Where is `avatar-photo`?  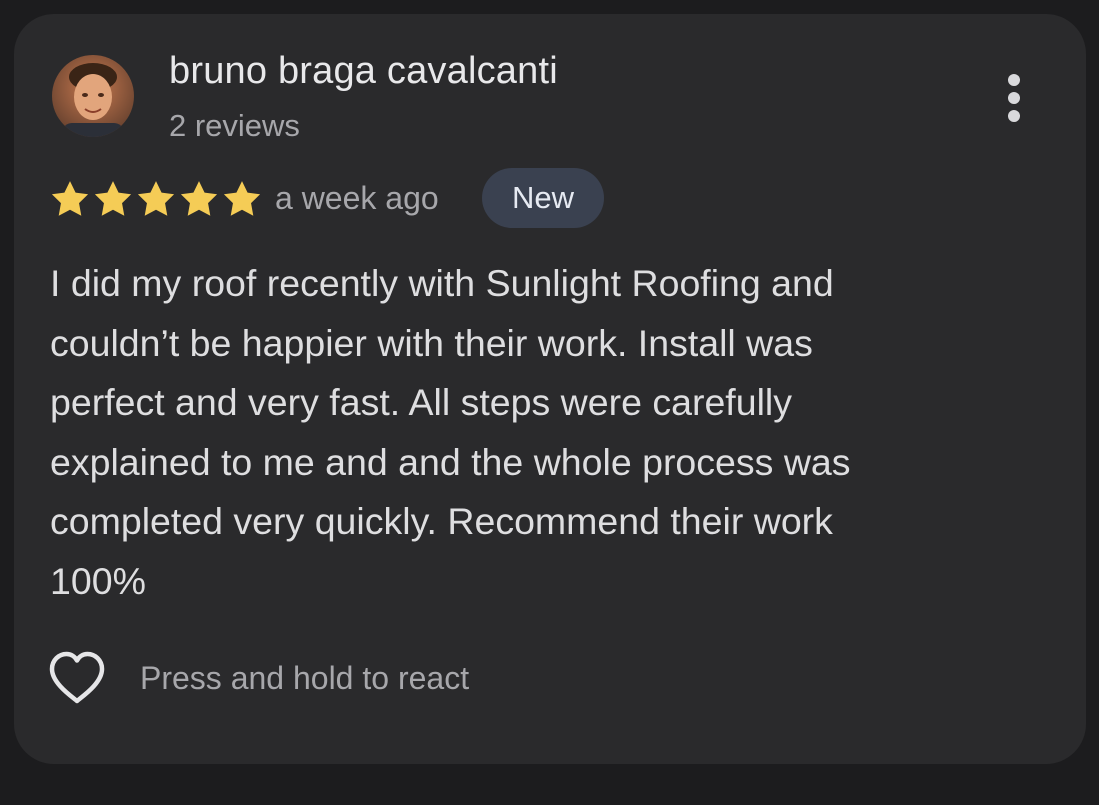
avatar-photo is located at coordinates (93, 96).